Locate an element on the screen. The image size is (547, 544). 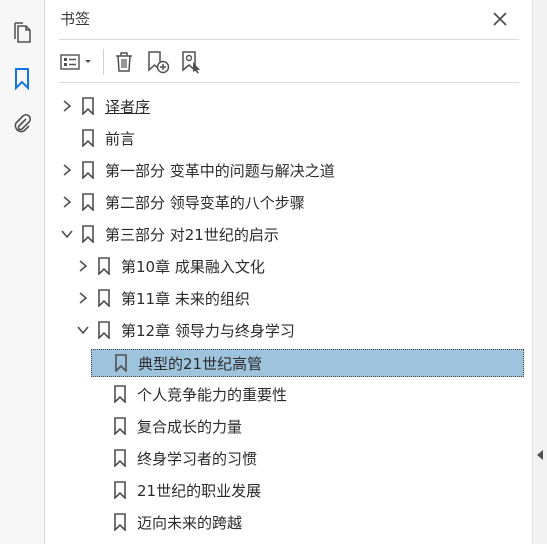
close-icon is located at coordinates (500, 19).